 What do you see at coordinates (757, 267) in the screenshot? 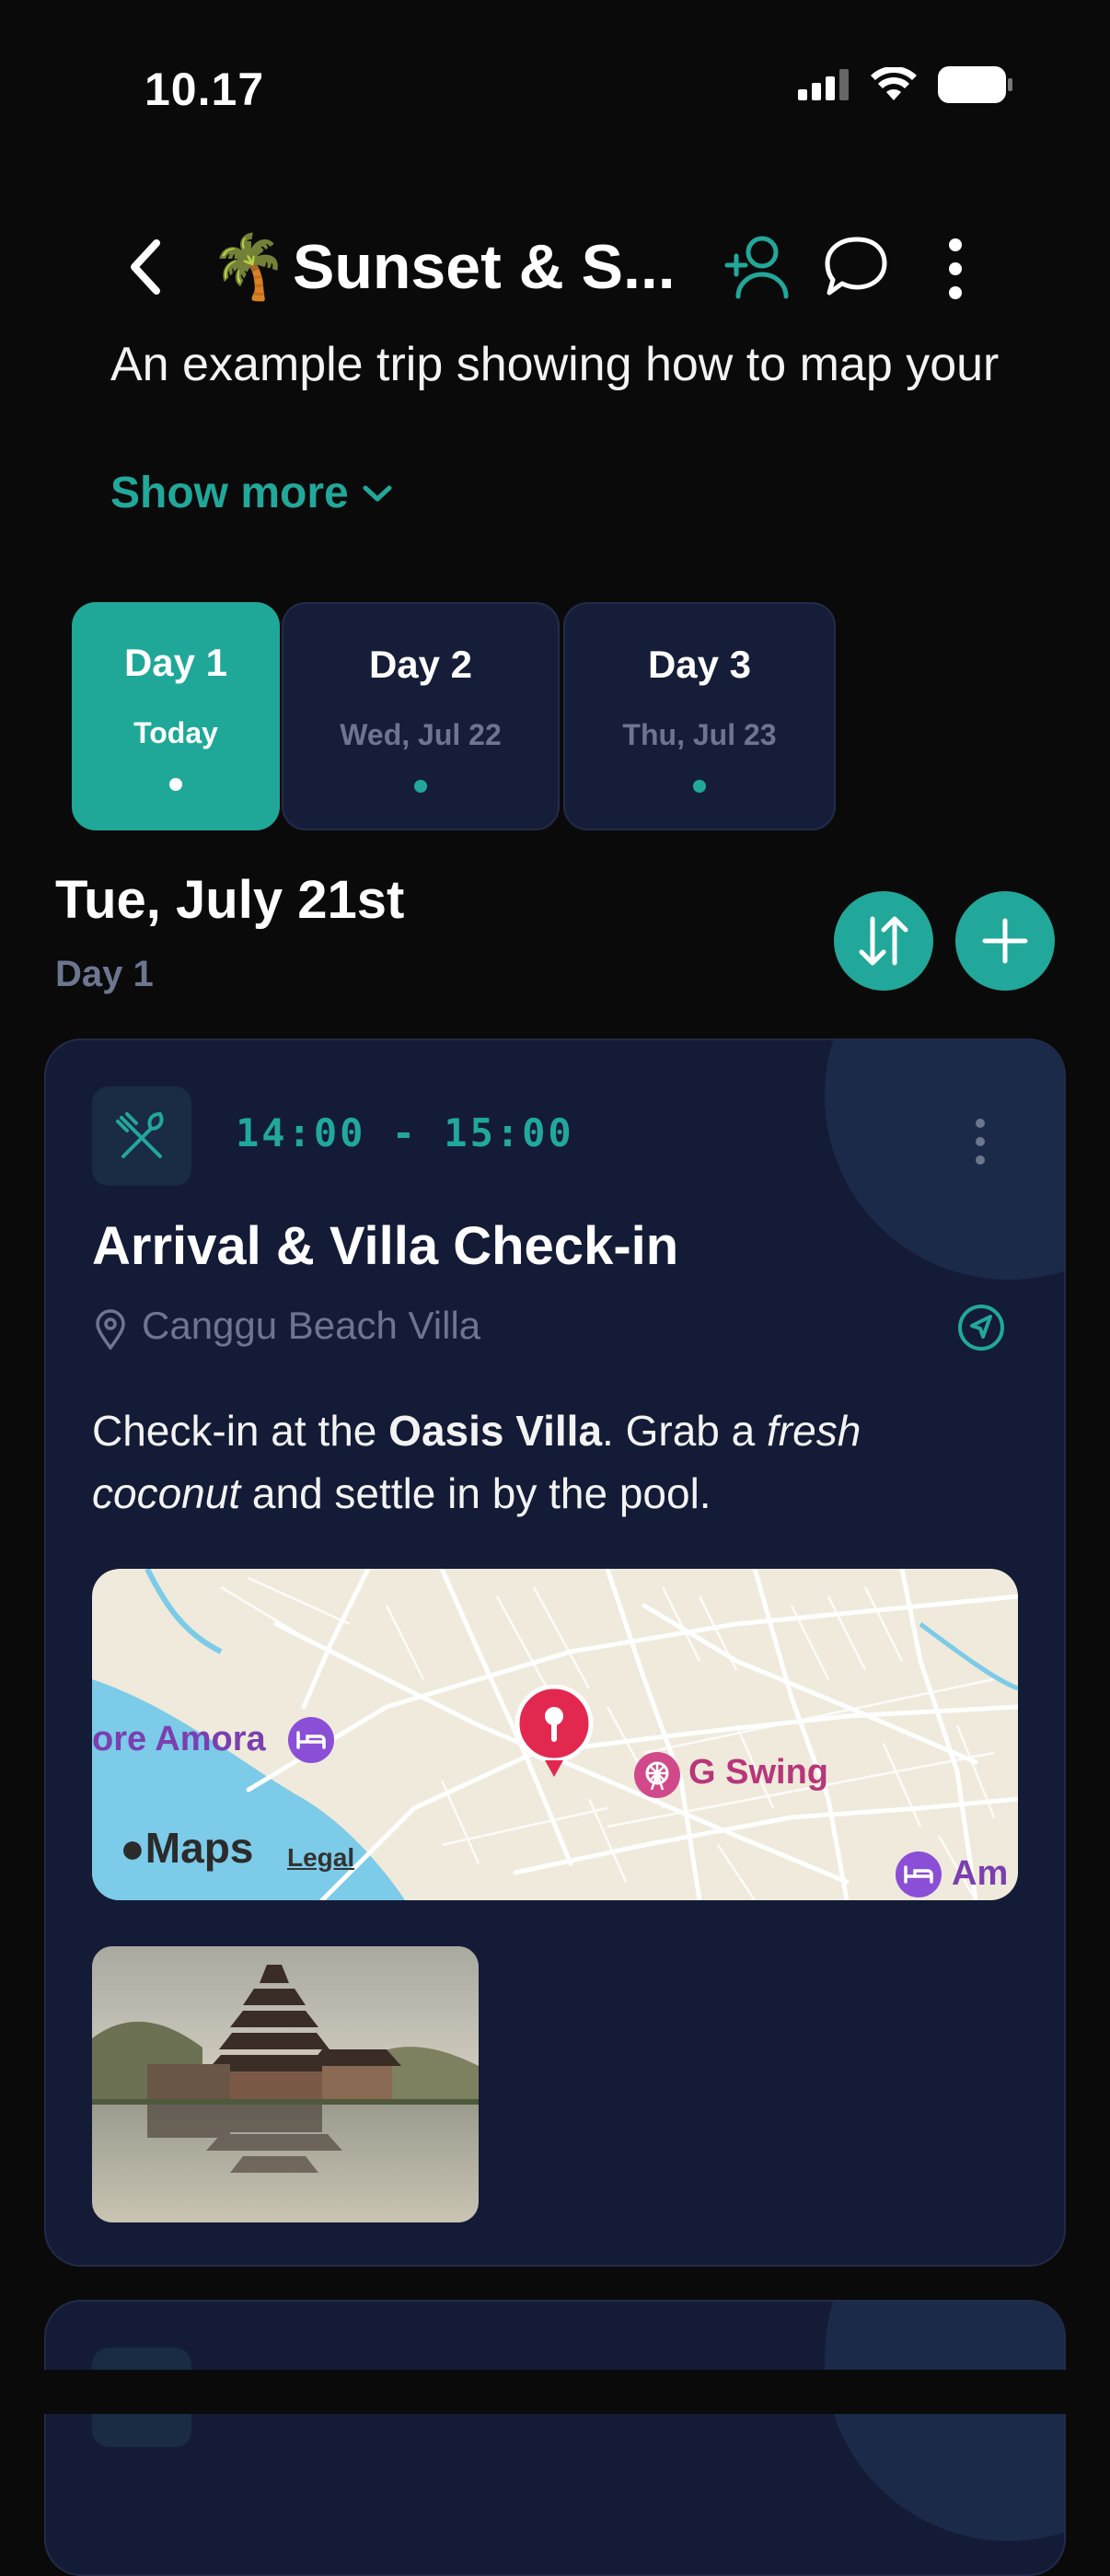
I see `add-user-icon` at bounding box center [757, 267].